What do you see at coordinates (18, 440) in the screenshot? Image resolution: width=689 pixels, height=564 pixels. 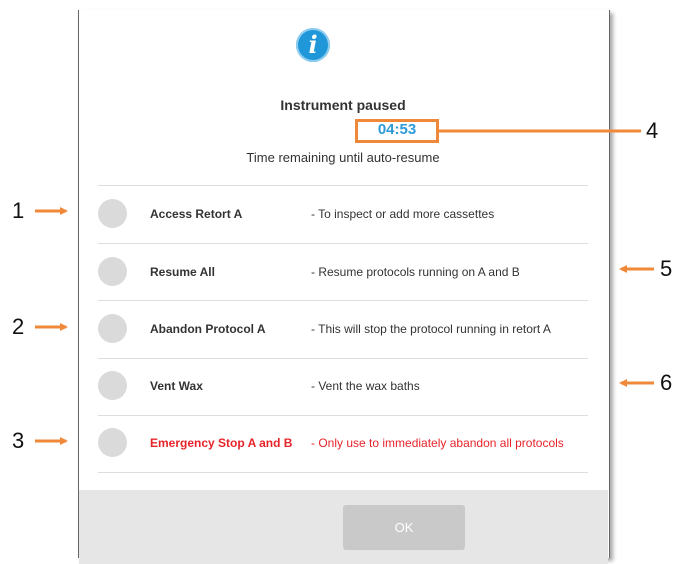 I see `callout-3: 3` at bounding box center [18, 440].